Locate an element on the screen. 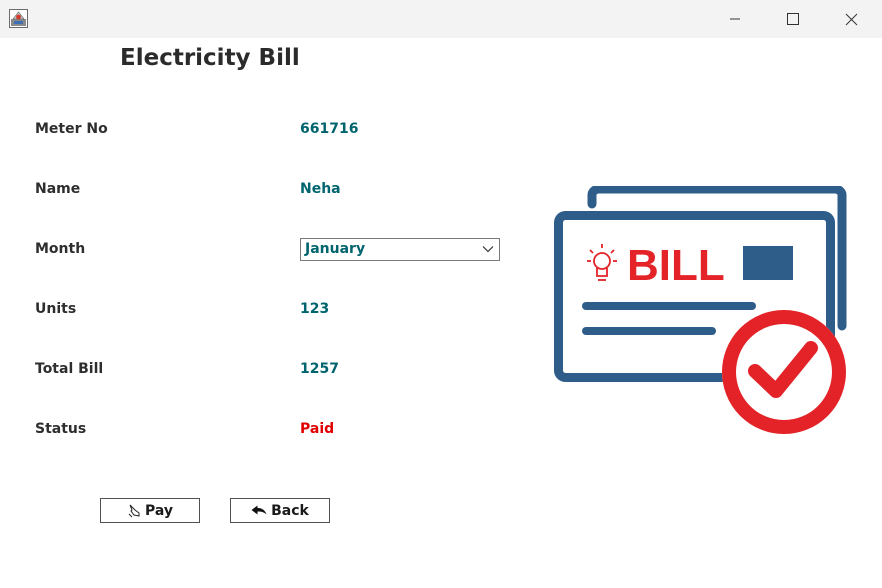  maximize-icon is located at coordinates (793, 19).